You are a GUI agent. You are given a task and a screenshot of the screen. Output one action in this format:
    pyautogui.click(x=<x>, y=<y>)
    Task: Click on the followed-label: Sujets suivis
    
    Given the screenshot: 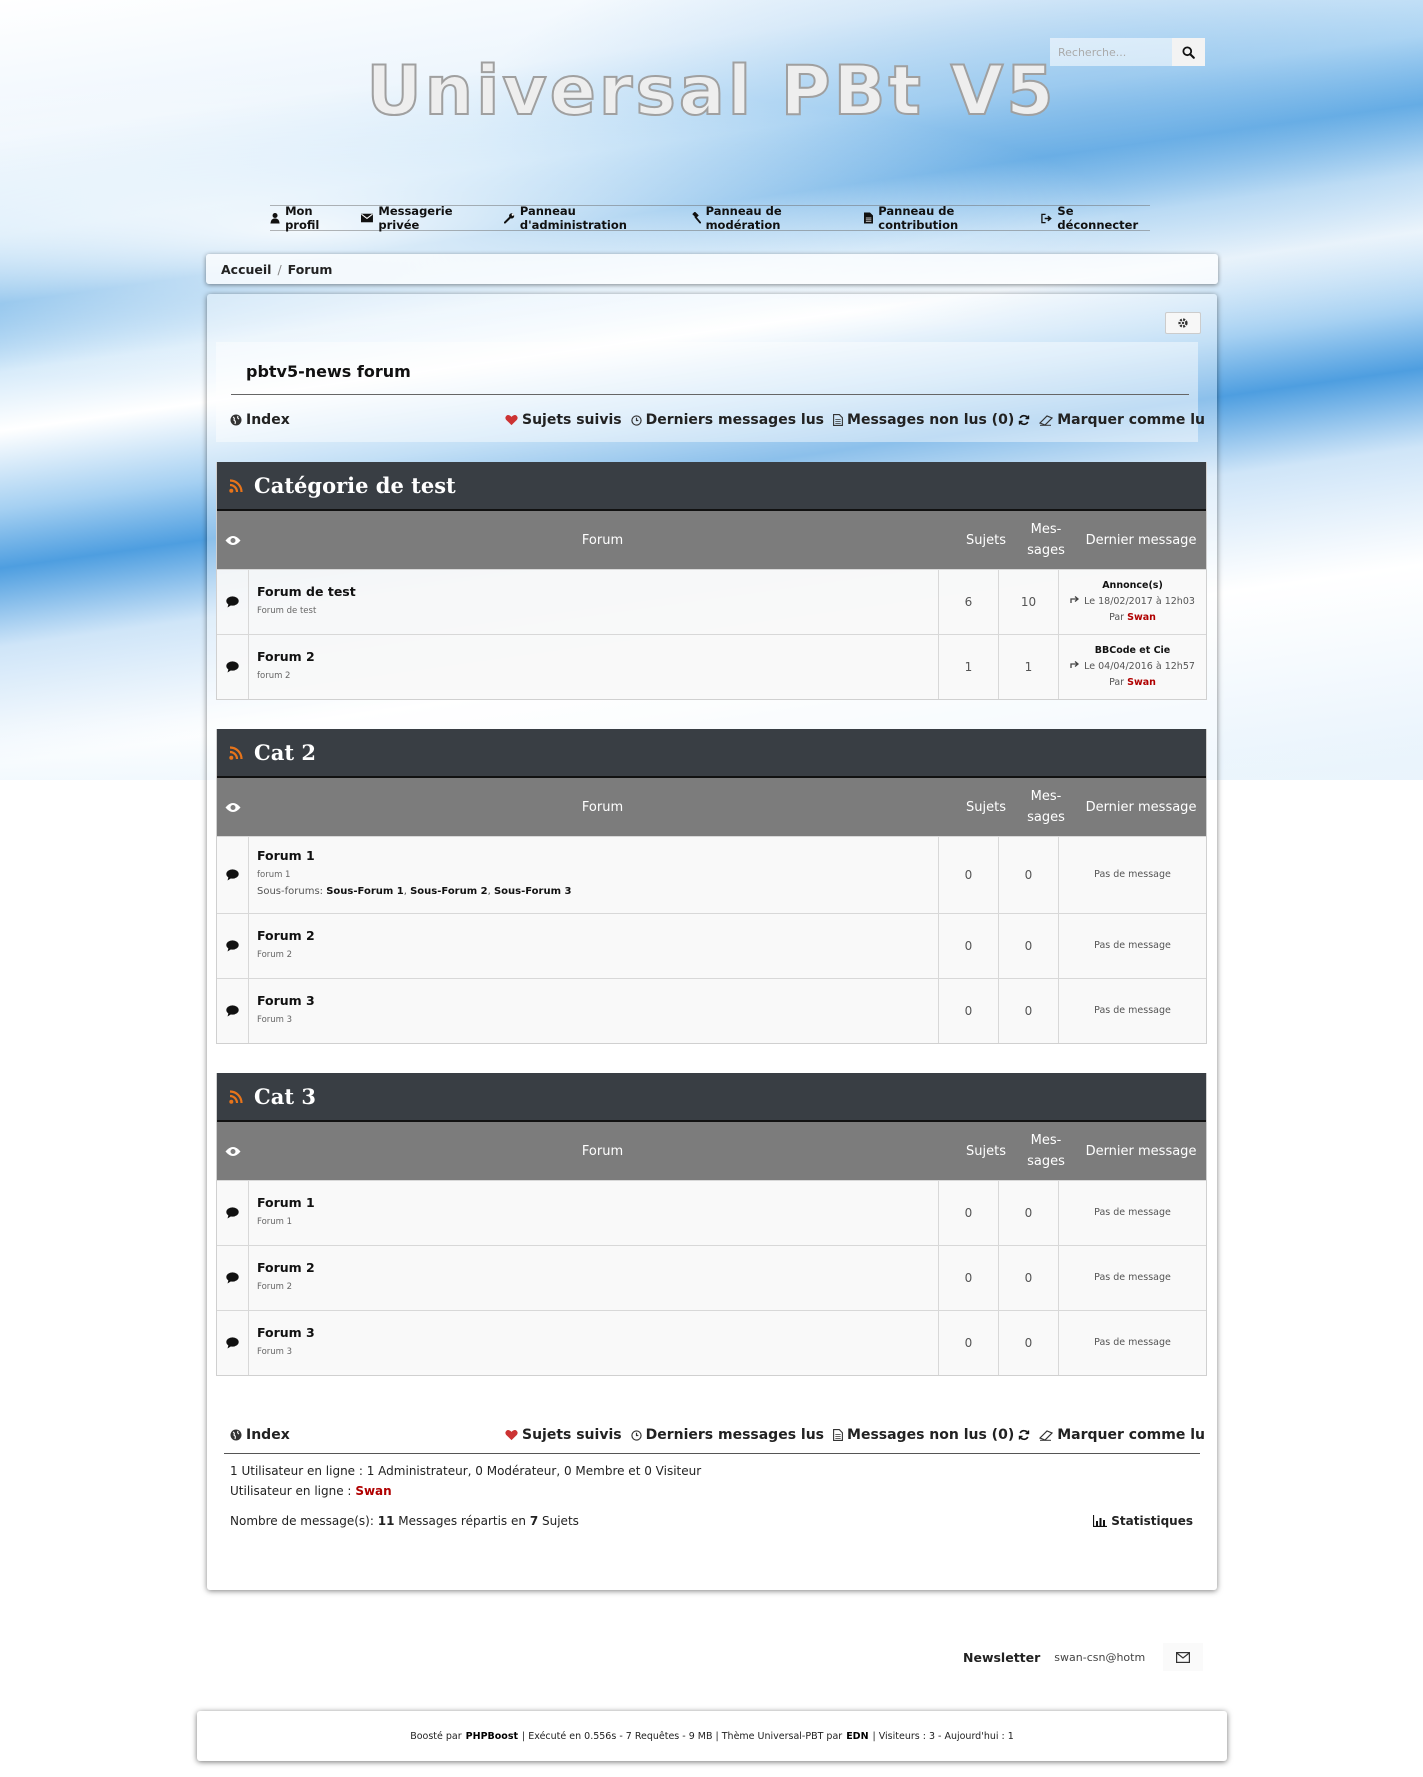 What is the action you would take?
    pyautogui.click(x=571, y=1435)
    